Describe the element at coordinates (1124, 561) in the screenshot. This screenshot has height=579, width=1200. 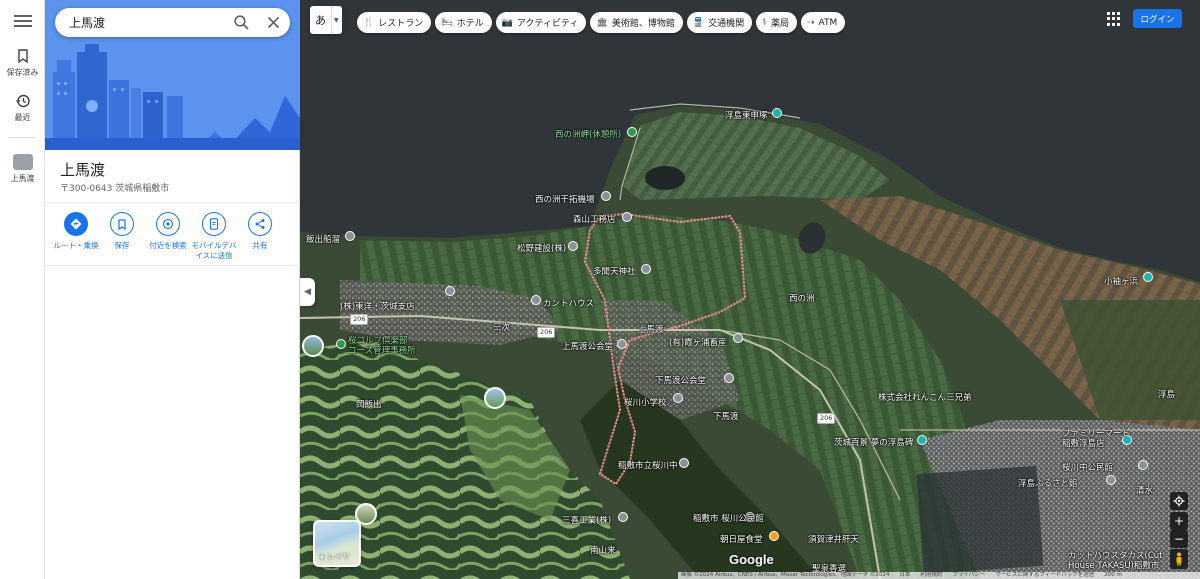
I see `map-label: カットハウスタカス(Cut House TAKASU)稲敷市` at that location.